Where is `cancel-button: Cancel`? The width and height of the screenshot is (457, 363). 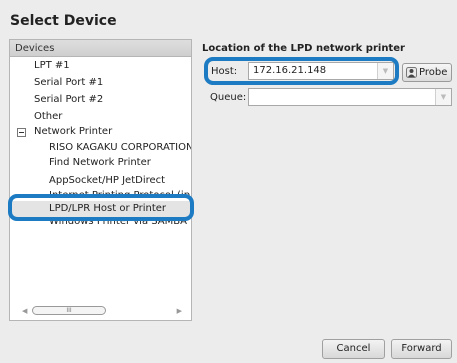
cancel-button: Cancel is located at coordinates (353, 349).